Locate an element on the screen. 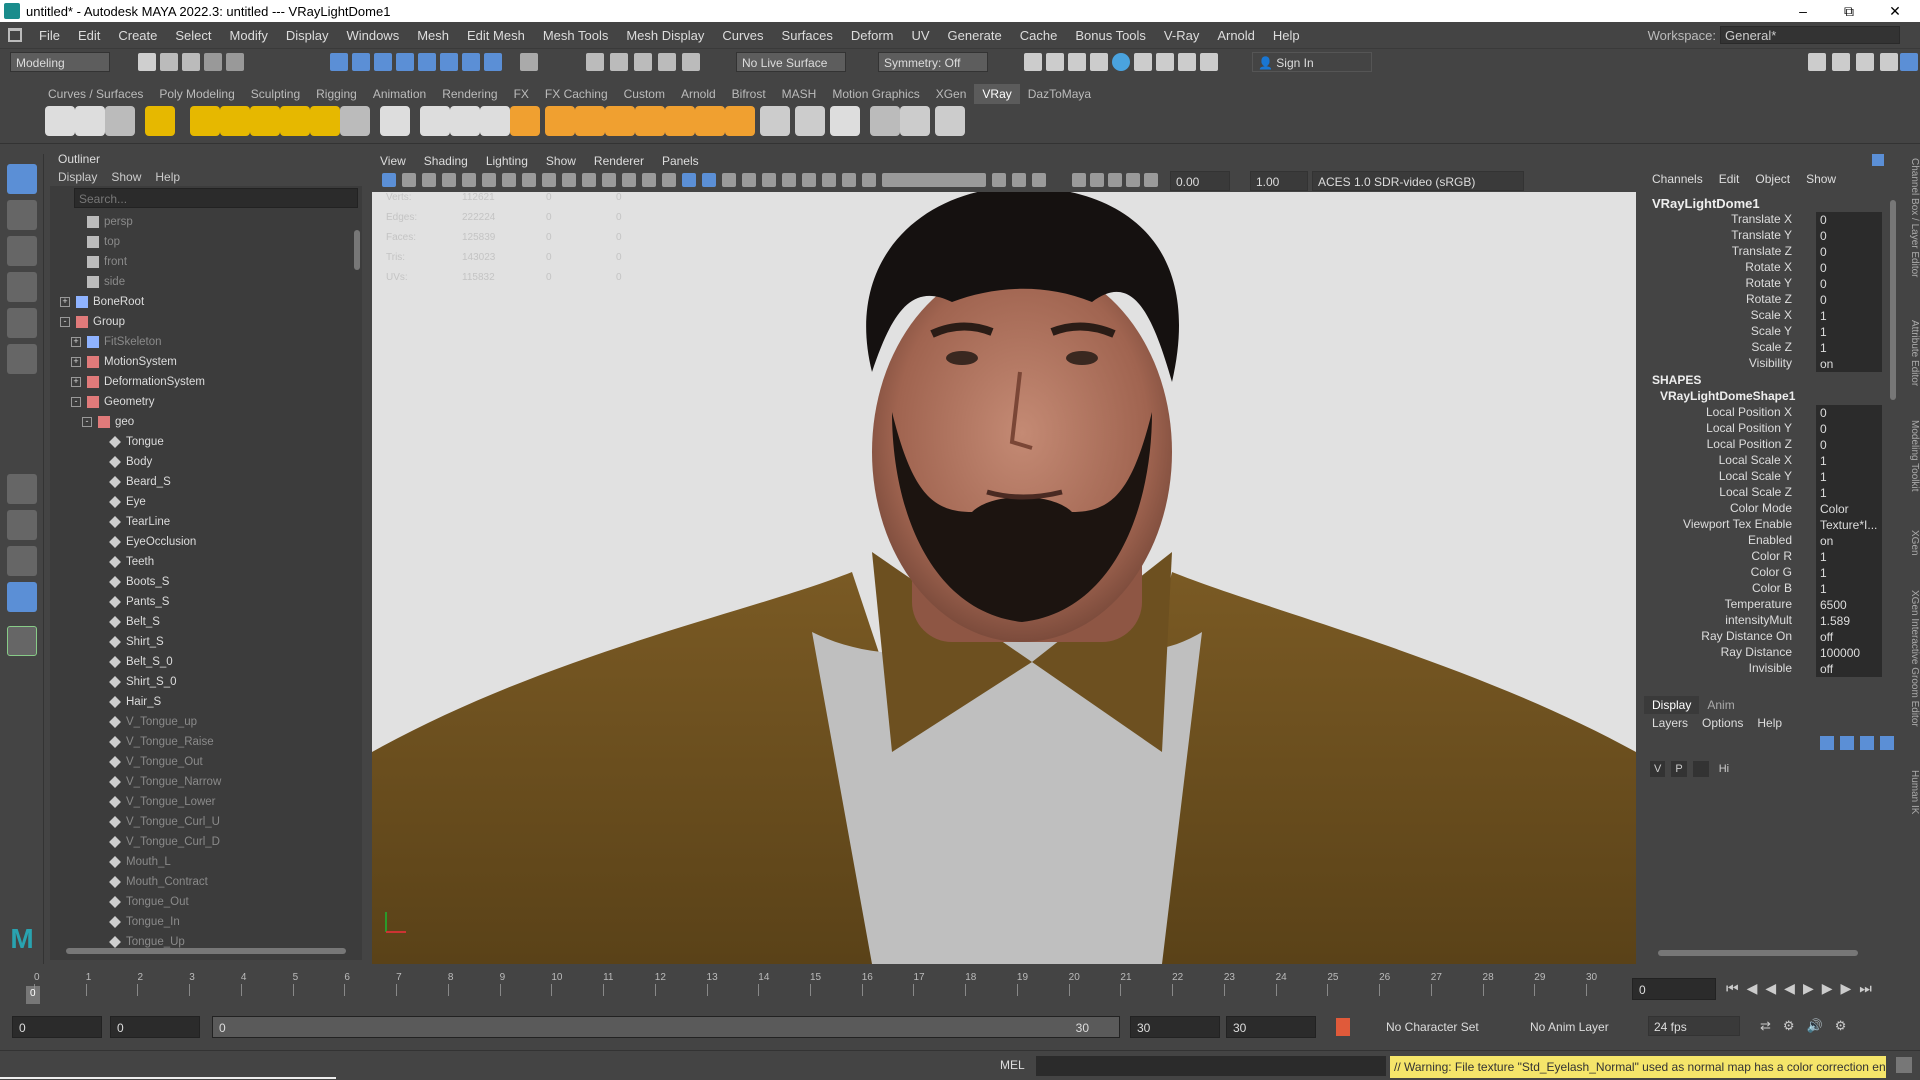 The width and height of the screenshot is (1920, 1080). outliner-item: Mouth_L is located at coordinates (110, 862).